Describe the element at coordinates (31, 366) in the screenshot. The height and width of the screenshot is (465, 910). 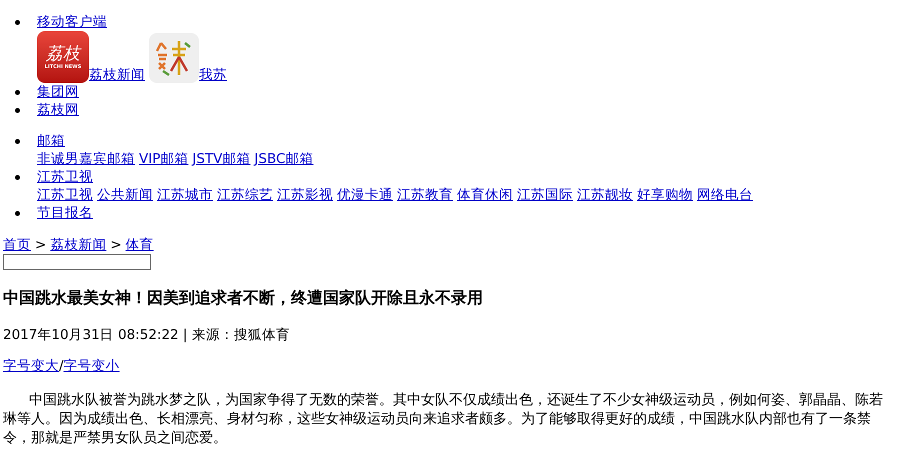
I see `font-size-link: 字号变大` at that location.